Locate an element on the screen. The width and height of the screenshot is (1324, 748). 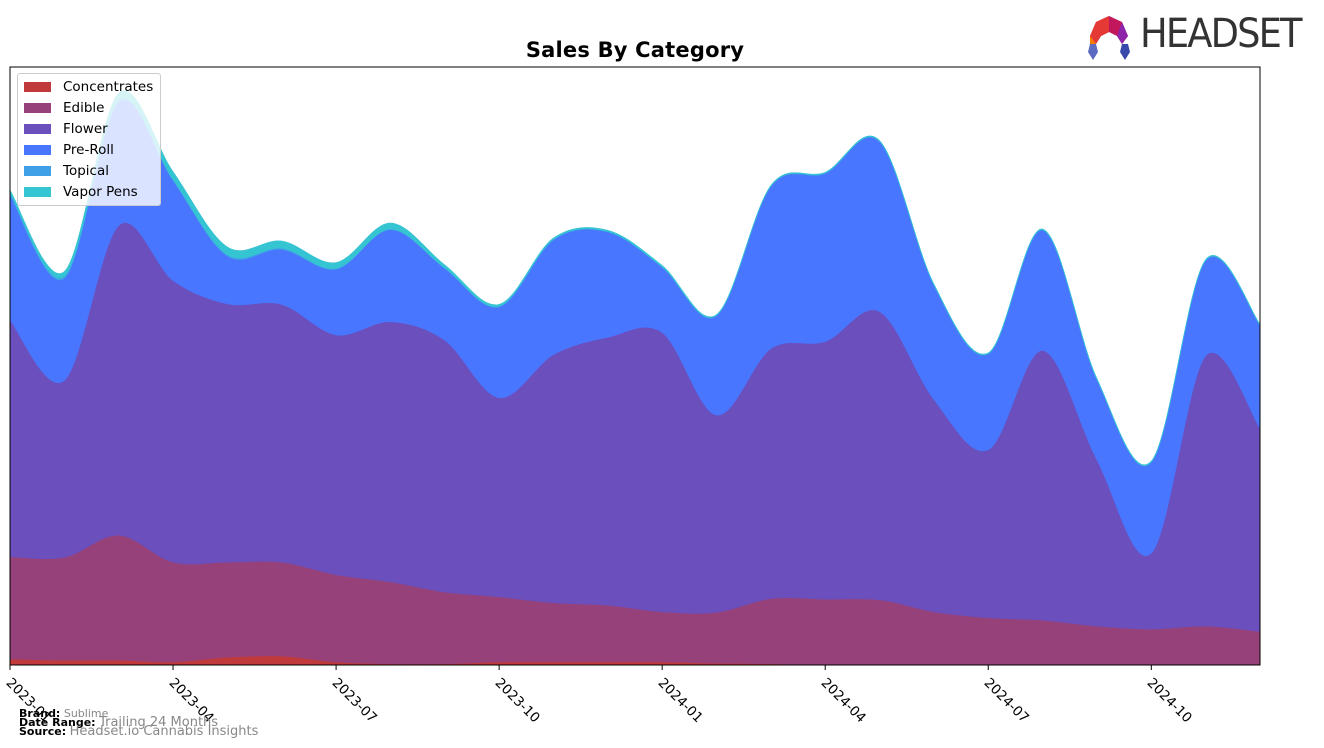
footer-source: Source: Headset.io Cannabis Insights is located at coordinates (139, 731).